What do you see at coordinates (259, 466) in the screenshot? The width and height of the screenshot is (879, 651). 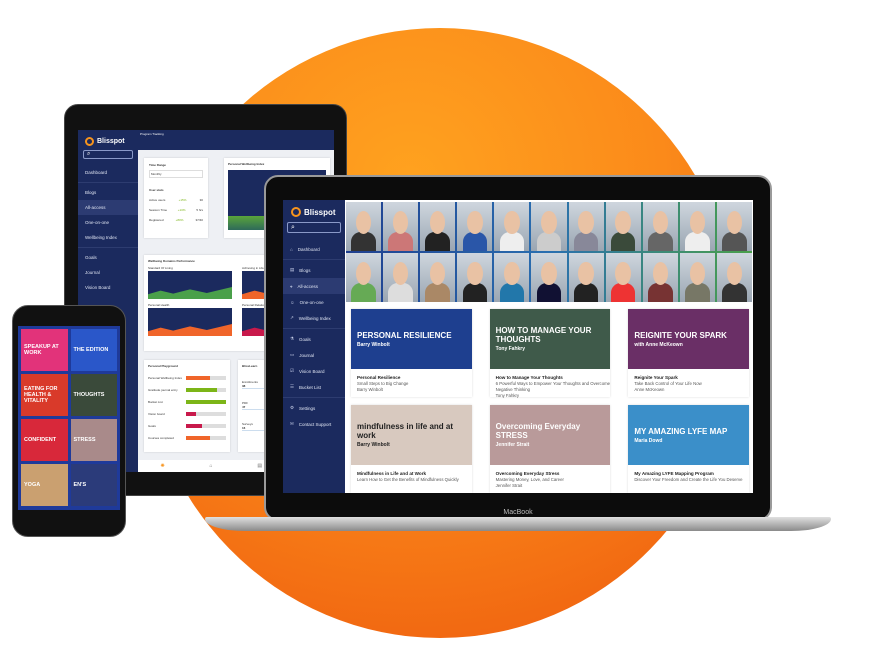 I see `blog-tab-icon: ▤` at bounding box center [259, 466].